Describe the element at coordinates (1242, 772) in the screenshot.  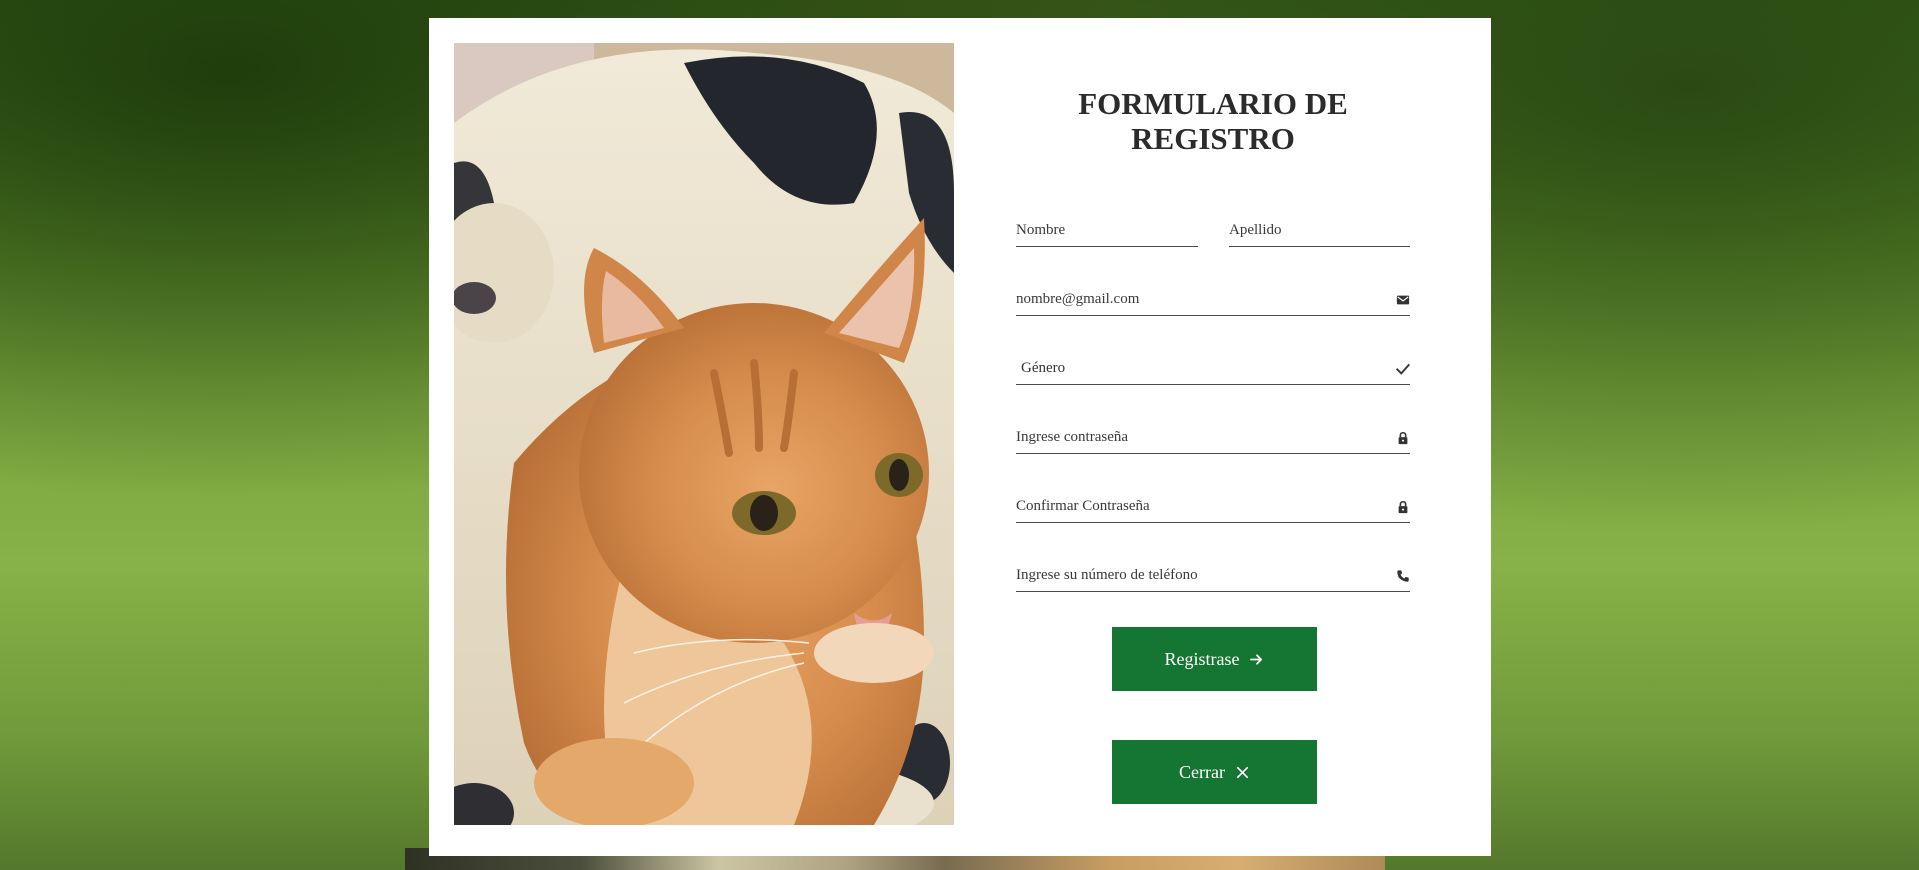
I see `close-icon` at that location.